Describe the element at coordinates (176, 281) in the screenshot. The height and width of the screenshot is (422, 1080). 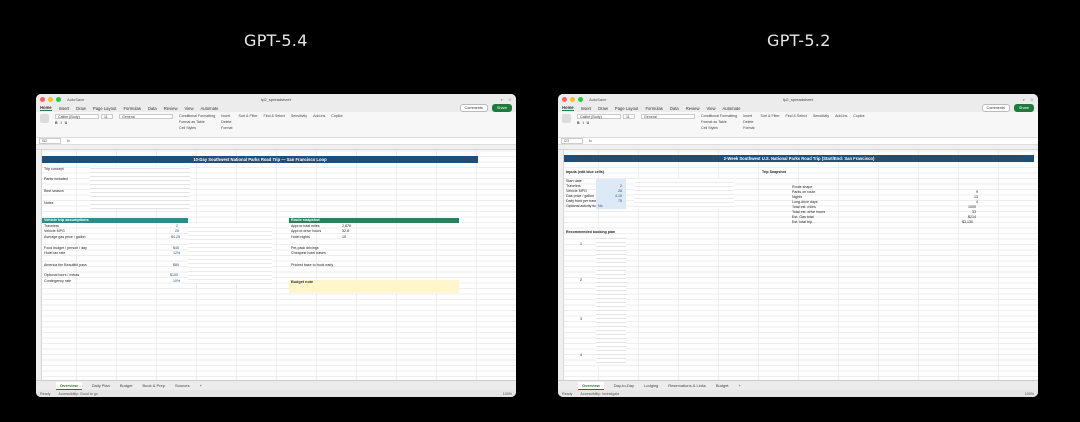
I see `assumption-value: 10%` at that location.